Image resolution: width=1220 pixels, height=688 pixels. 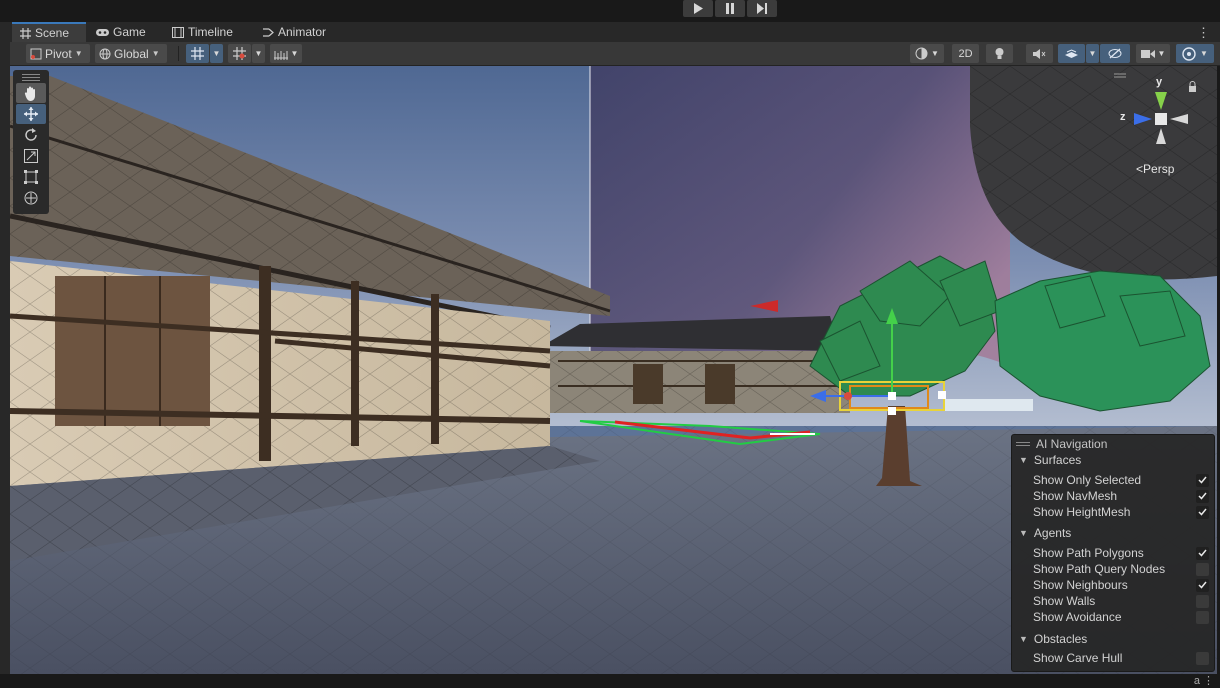 I want to click on pivot-label: Pivot, so click(x=58, y=53).